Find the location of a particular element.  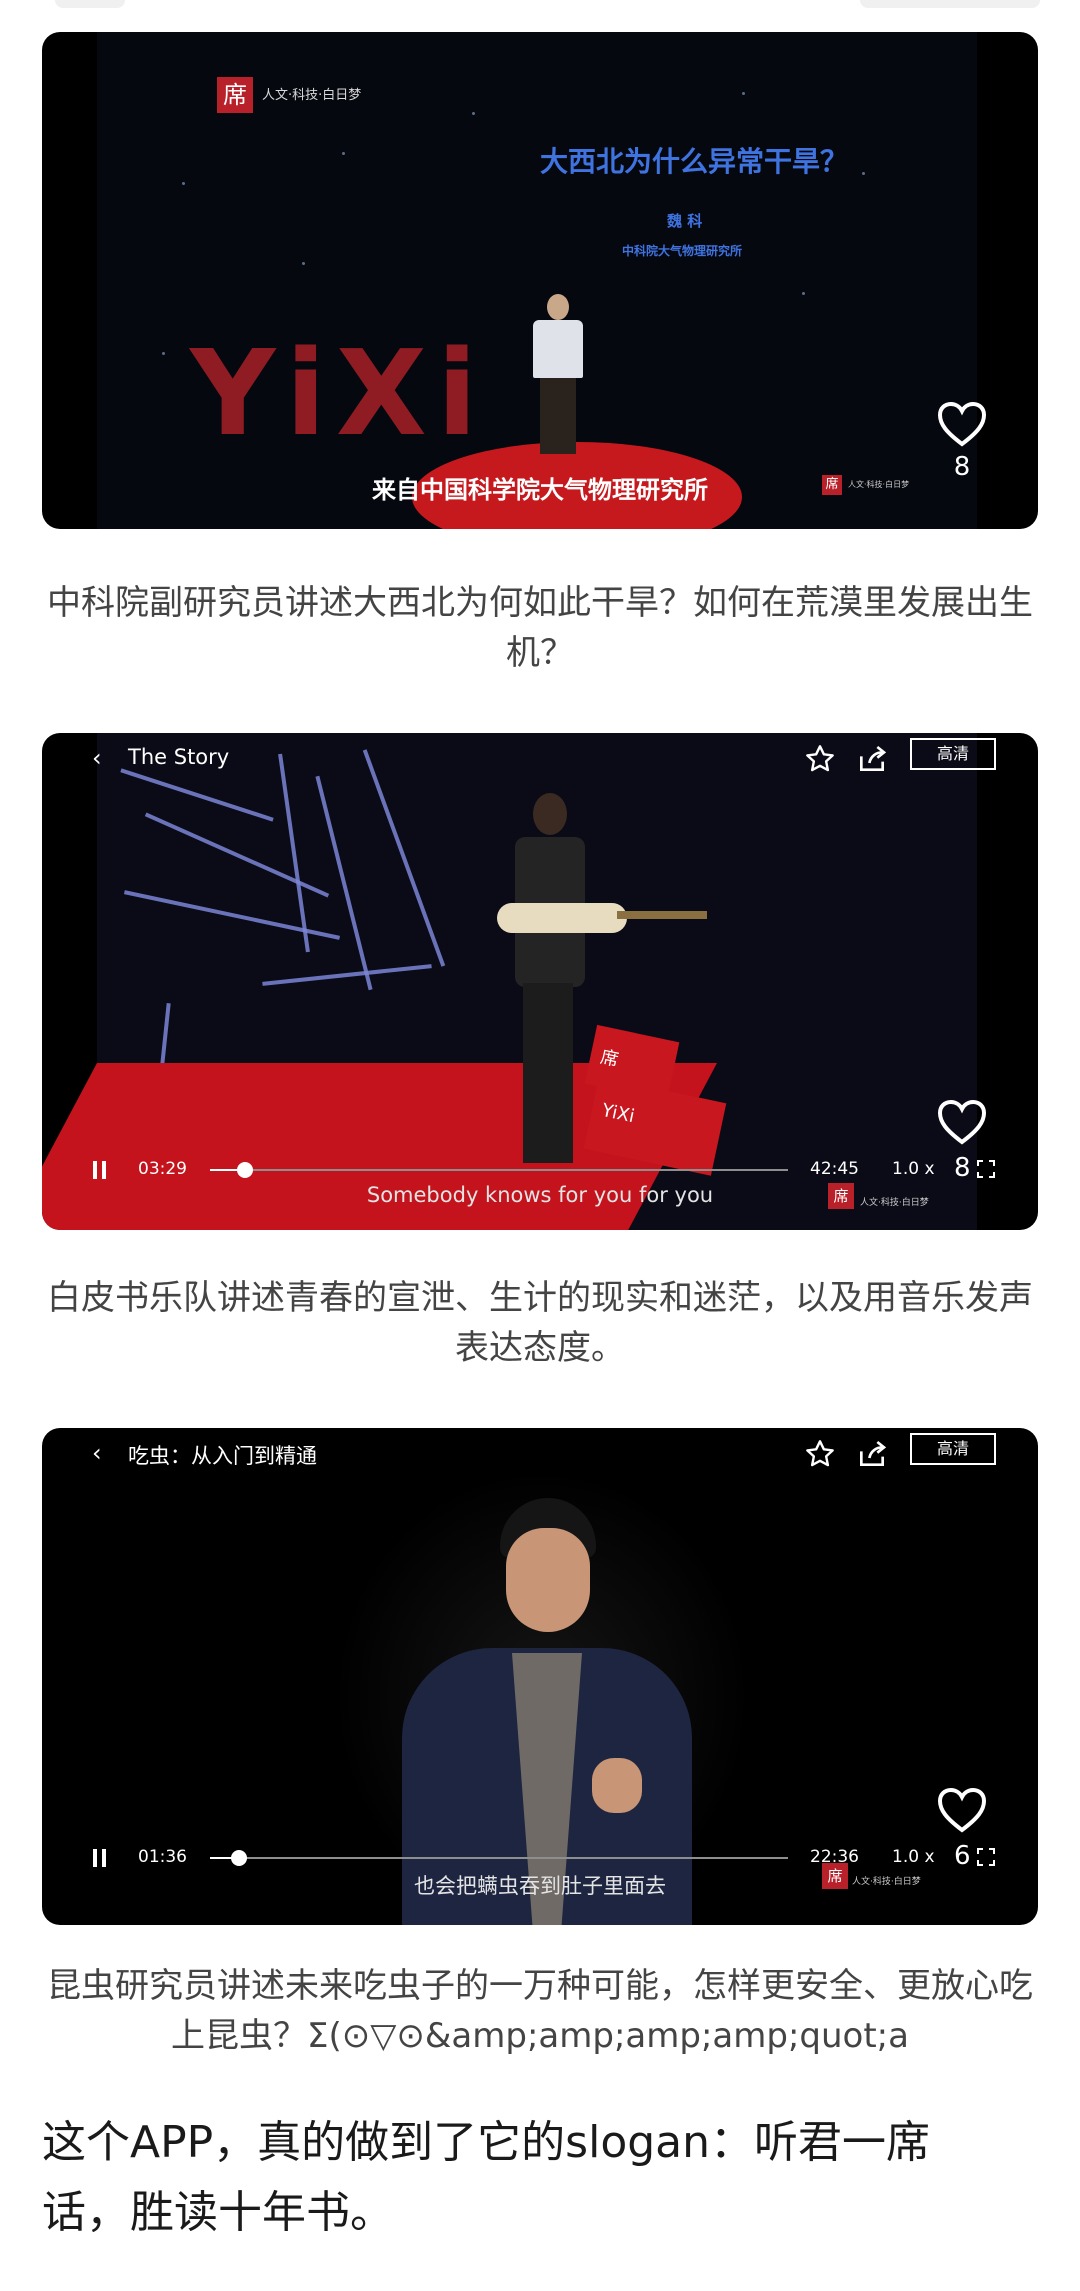

video-title: The Story is located at coordinates (179, 757).